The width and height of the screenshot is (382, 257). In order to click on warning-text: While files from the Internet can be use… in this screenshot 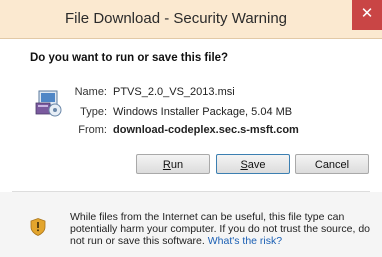, I will do `click(220, 229)`.